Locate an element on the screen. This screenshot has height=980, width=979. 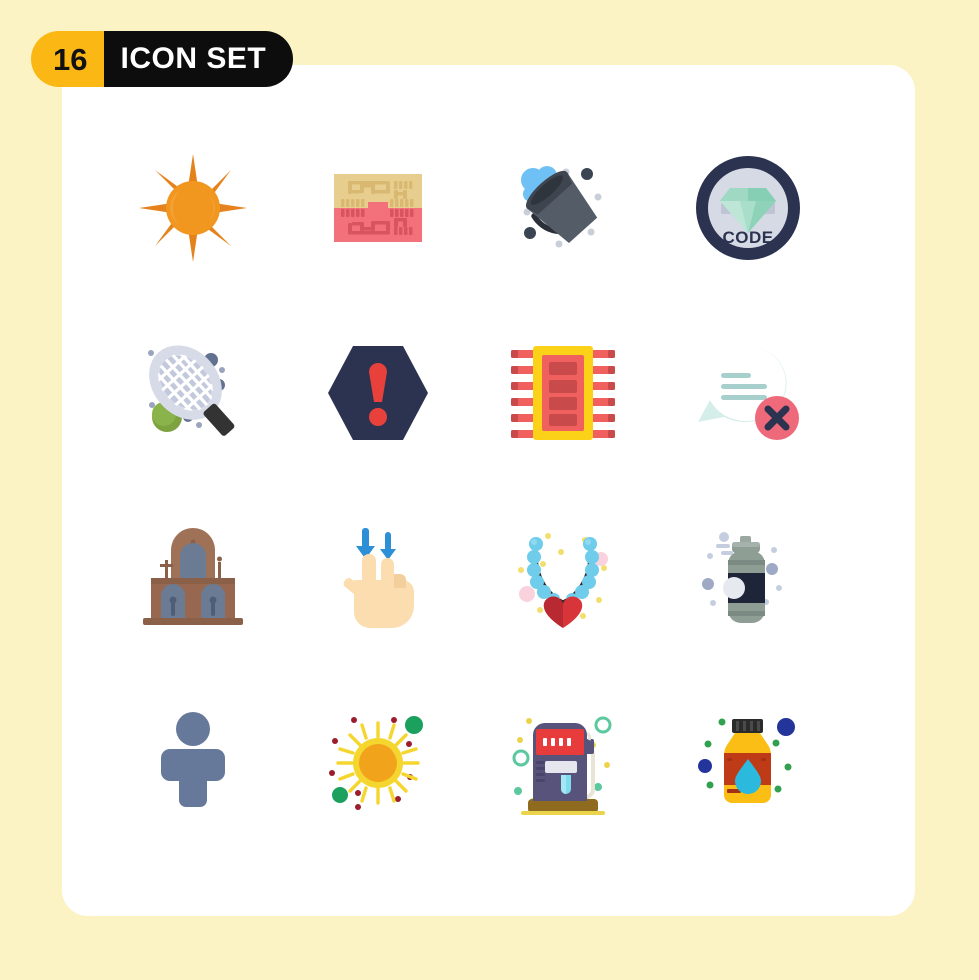
icon-cell-person: Person is located at coordinates (192, 762).